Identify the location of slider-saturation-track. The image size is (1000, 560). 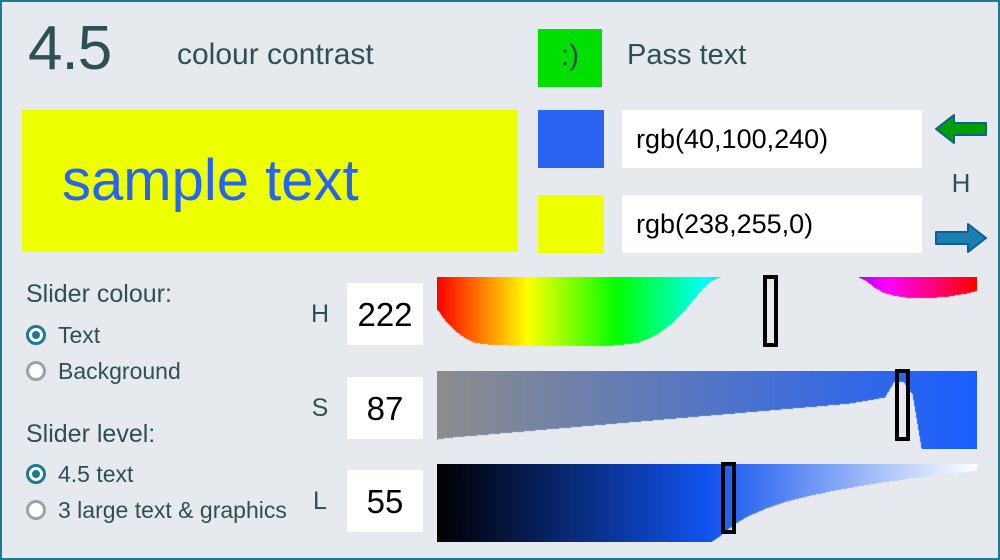
(707, 409).